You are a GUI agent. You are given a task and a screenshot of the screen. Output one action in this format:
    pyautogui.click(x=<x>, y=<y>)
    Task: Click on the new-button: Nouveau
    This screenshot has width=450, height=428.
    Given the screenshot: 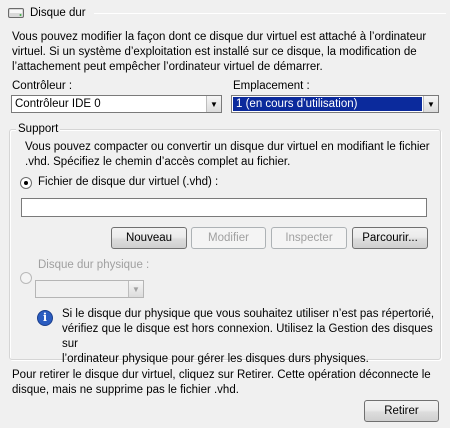 What is the action you would take?
    pyautogui.click(x=149, y=238)
    